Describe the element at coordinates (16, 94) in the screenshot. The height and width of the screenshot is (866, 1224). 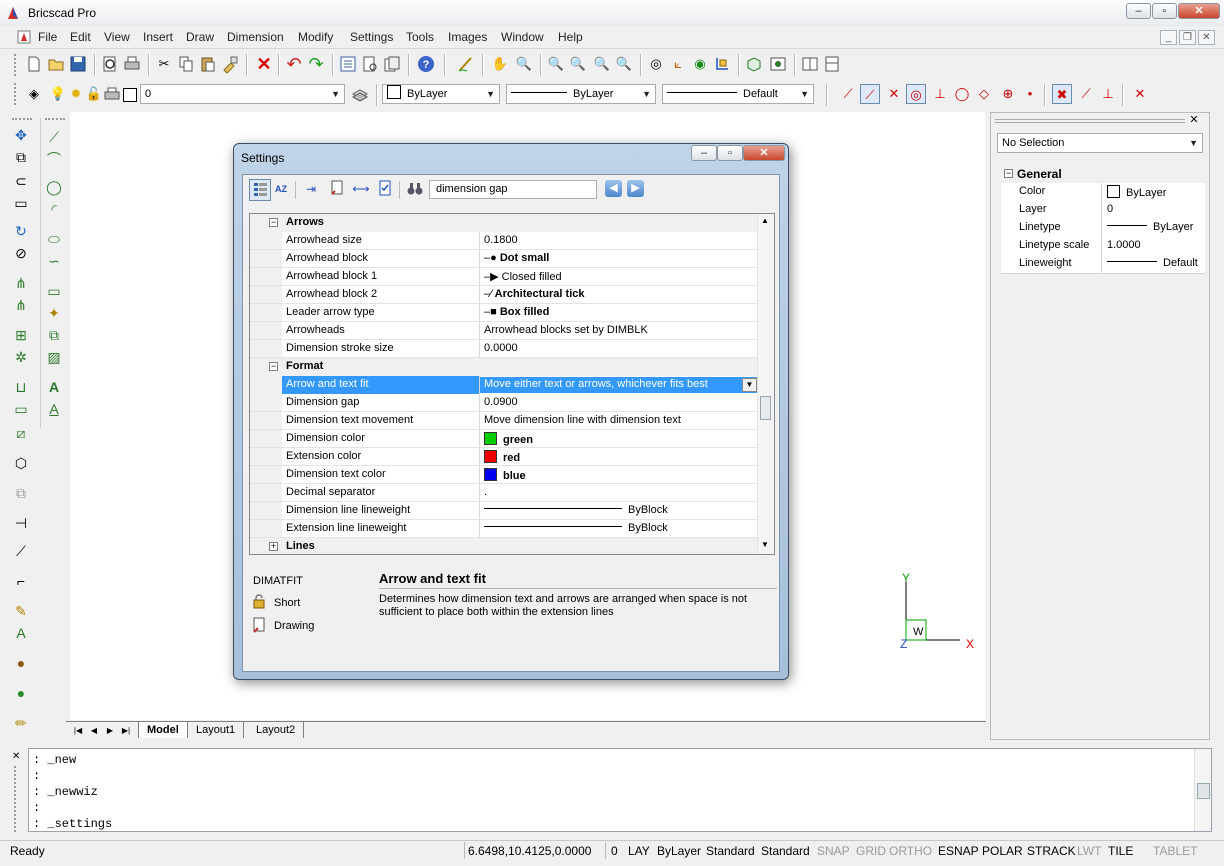
I see `toolbar-grip` at that location.